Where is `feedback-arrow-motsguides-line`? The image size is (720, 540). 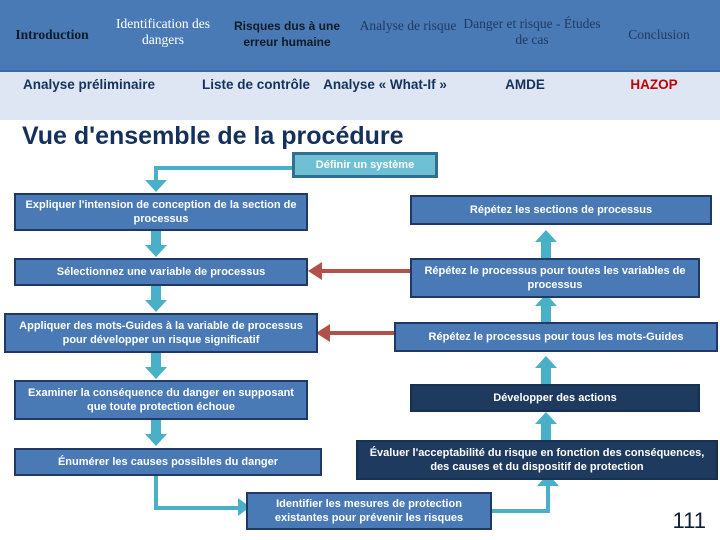 feedback-arrow-motsguides-line is located at coordinates (363, 333).